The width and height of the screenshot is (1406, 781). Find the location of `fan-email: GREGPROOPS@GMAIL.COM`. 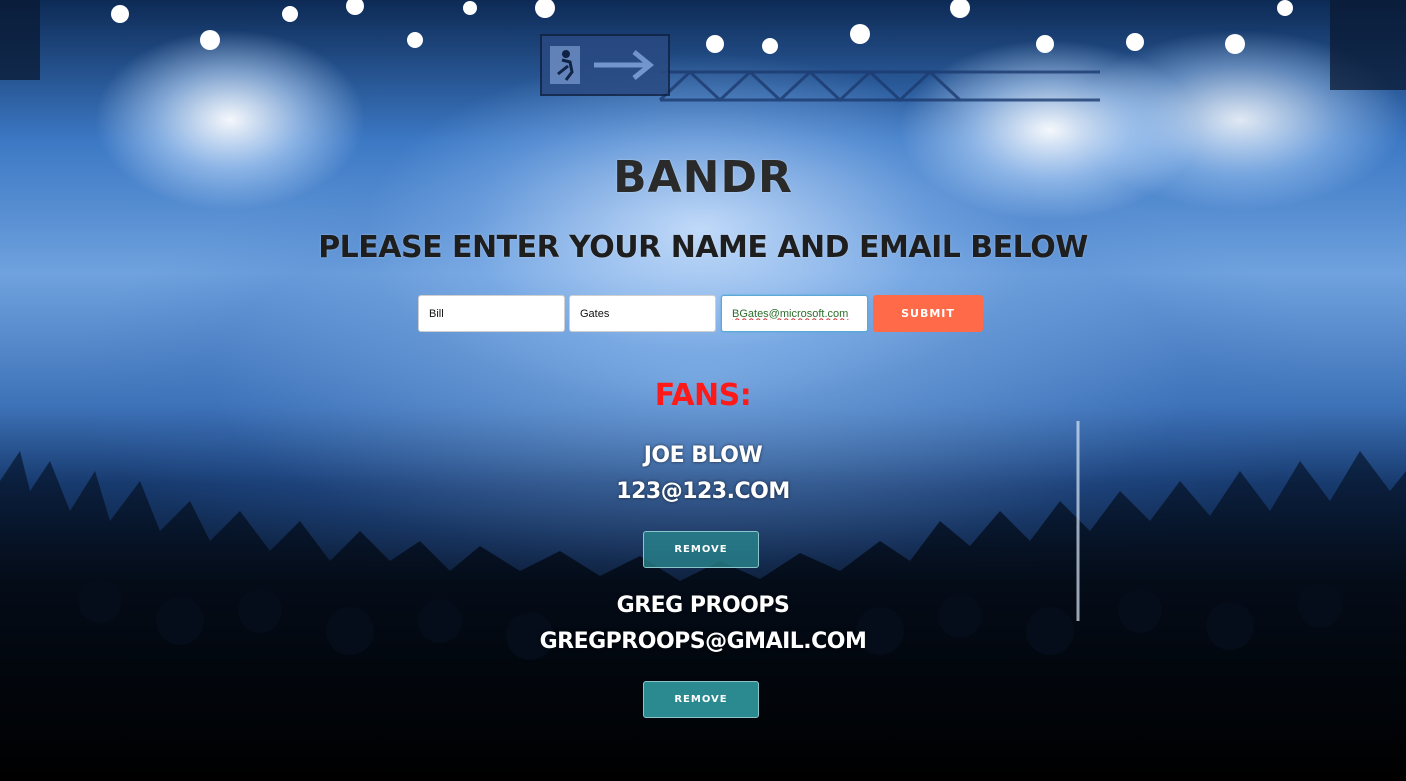

fan-email: GREGPROOPS@GMAIL.COM is located at coordinates (703, 641).